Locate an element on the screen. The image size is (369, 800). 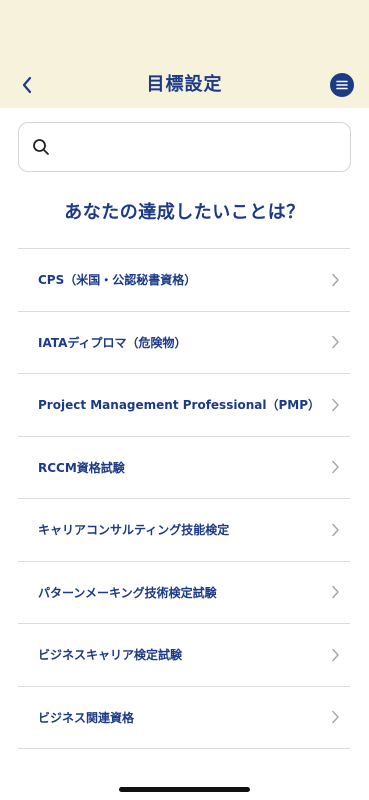
hamburger-menu-icon is located at coordinates (342, 85).